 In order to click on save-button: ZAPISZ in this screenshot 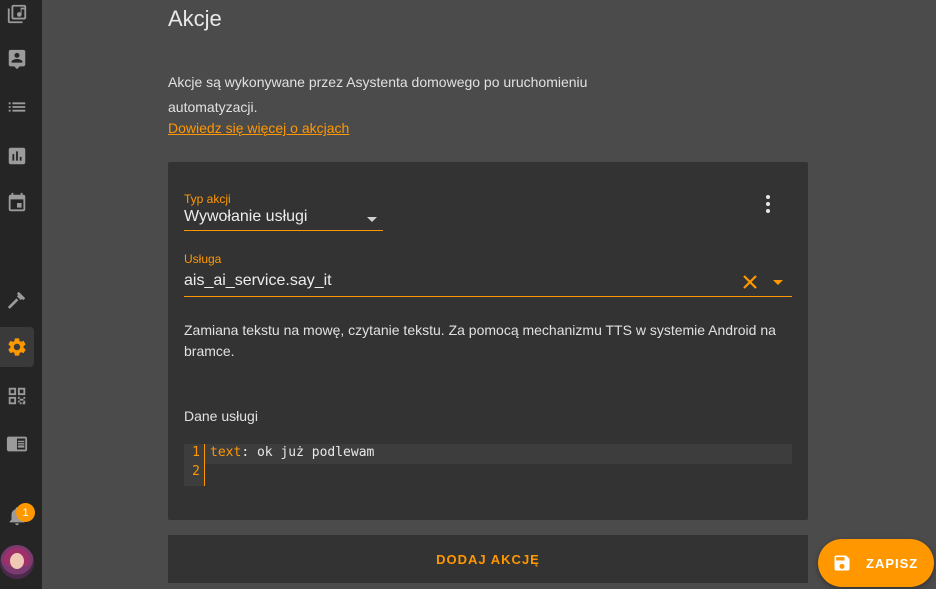, I will do `click(876, 563)`.